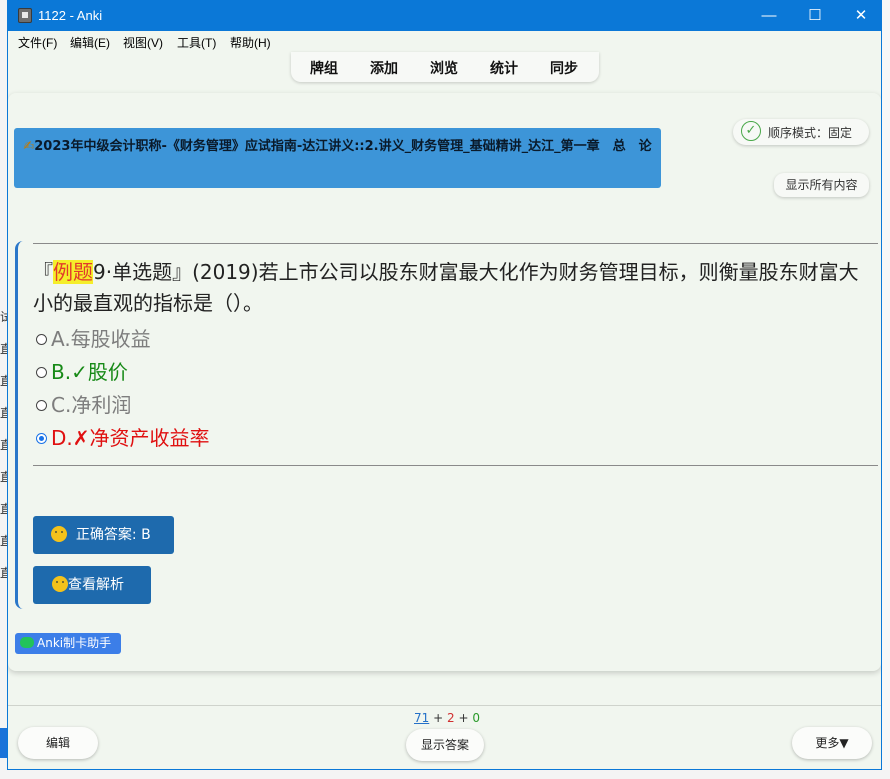 The width and height of the screenshot is (890, 779). I want to click on background-taskbar-edge, so click(445, 774).